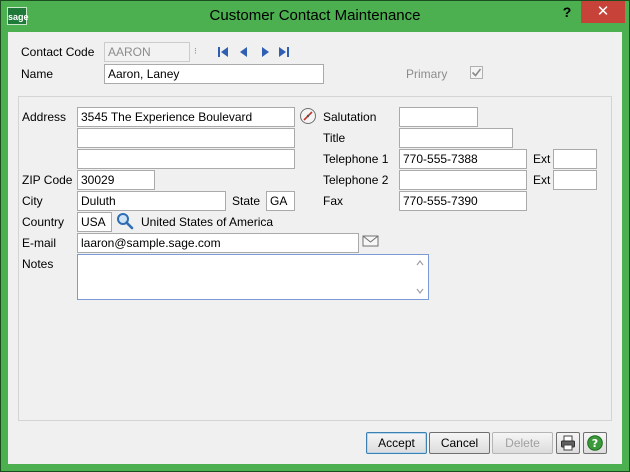 This screenshot has width=630, height=472. What do you see at coordinates (47, 180) in the screenshot?
I see `zip-code-label: ZIP Code` at bounding box center [47, 180].